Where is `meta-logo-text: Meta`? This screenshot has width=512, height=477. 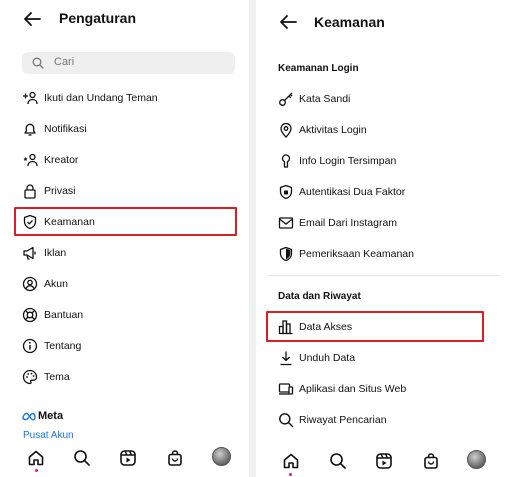
meta-logo-text: Meta is located at coordinates (51, 416).